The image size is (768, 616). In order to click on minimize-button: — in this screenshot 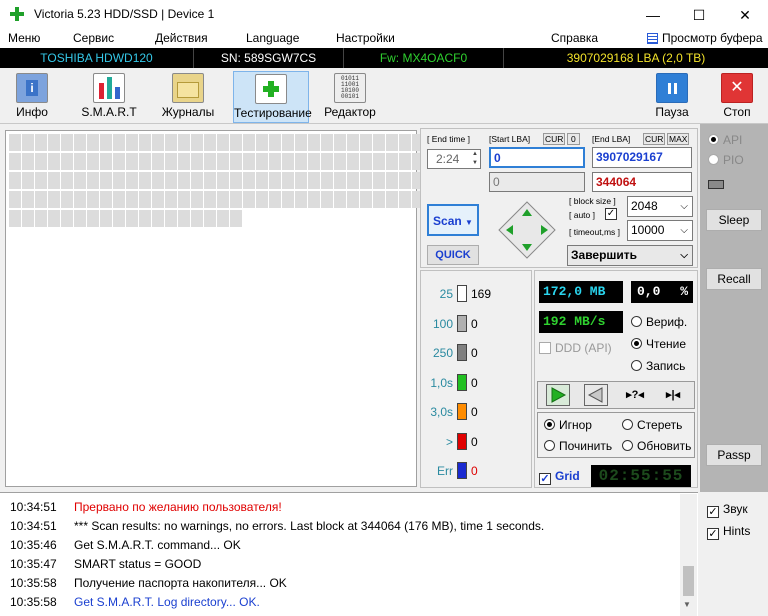, I will do `click(653, 15)`.